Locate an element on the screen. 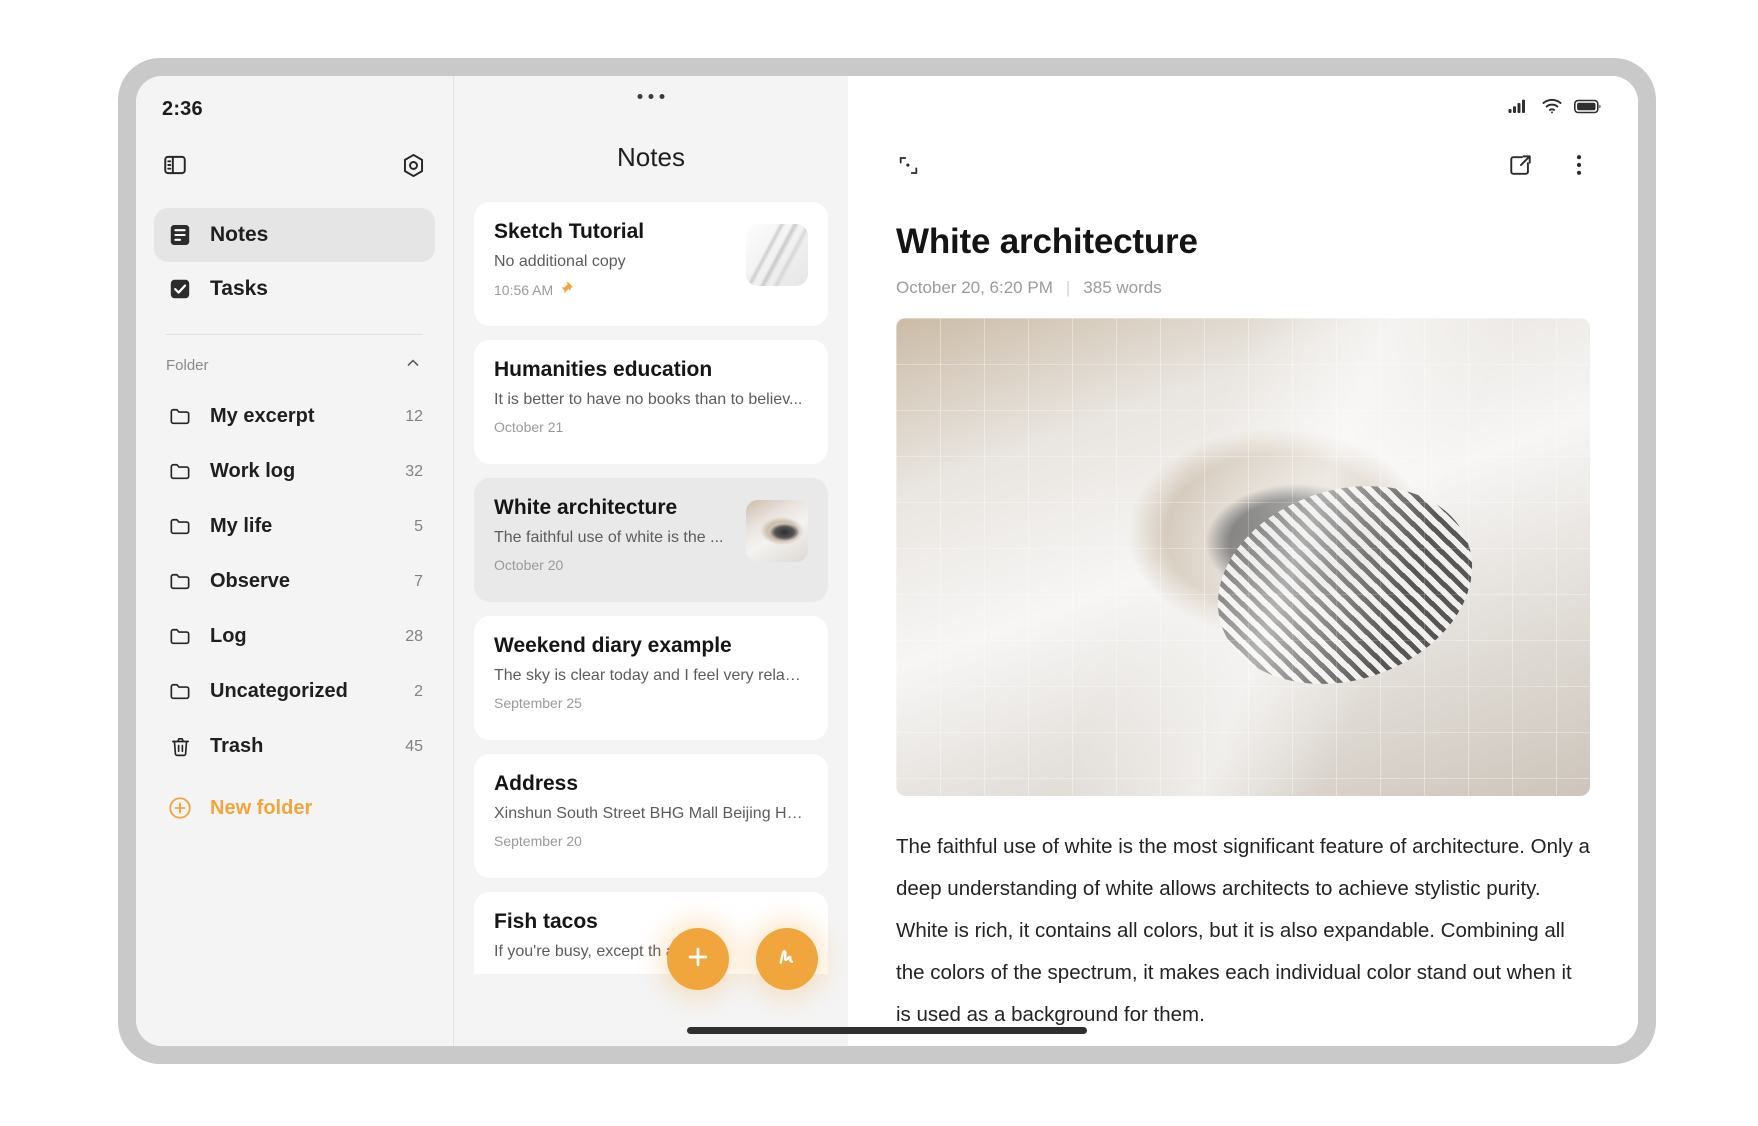  trash-icon is located at coordinates (180, 747).